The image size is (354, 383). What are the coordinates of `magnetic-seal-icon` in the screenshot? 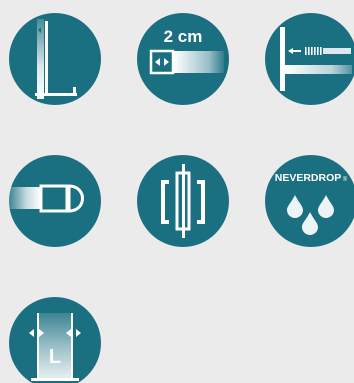 It's located at (55, 201).